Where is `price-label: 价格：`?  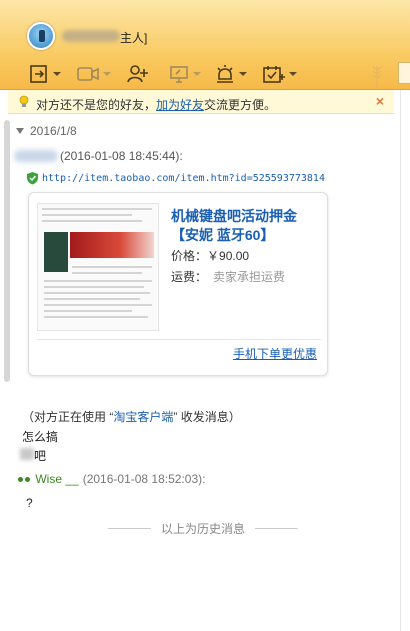 price-label: 价格： is located at coordinates (189, 256).